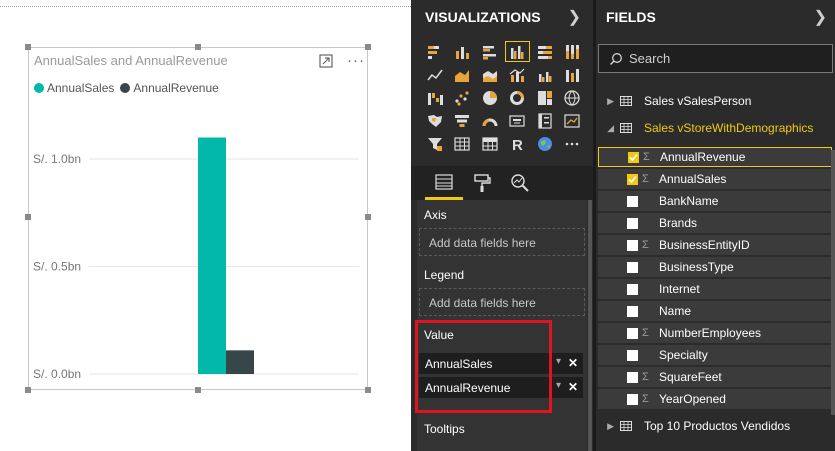 This screenshot has width=835, height=451. What do you see at coordinates (490, 97) in the screenshot?
I see `pie-chart-icon` at bounding box center [490, 97].